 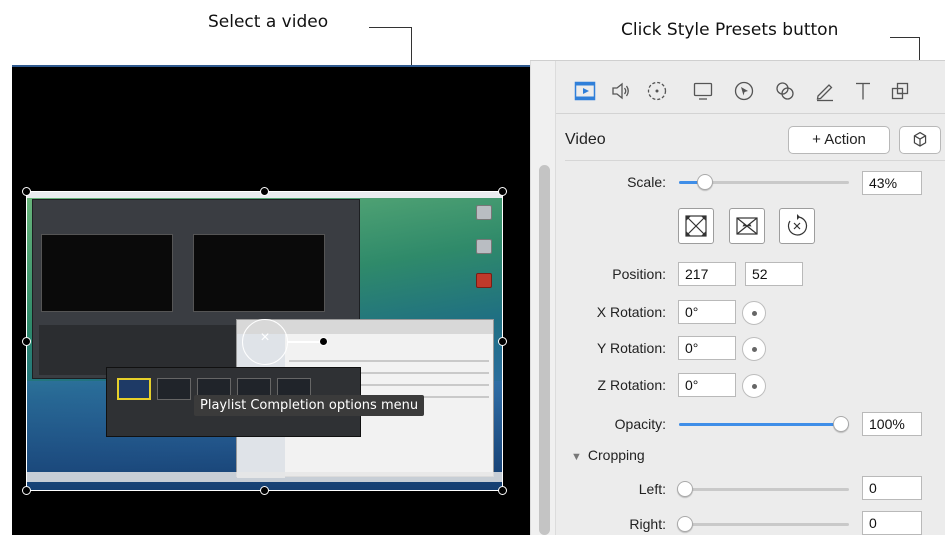 What do you see at coordinates (863, 91) in the screenshot?
I see `text-t-icon` at bounding box center [863, 91].